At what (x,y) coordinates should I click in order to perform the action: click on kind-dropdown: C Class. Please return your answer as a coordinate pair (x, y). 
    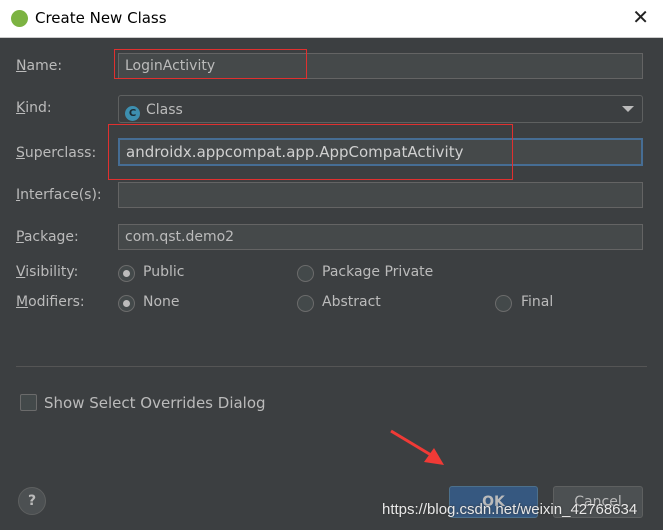
    Looking at the image, I should click on (380, 109).